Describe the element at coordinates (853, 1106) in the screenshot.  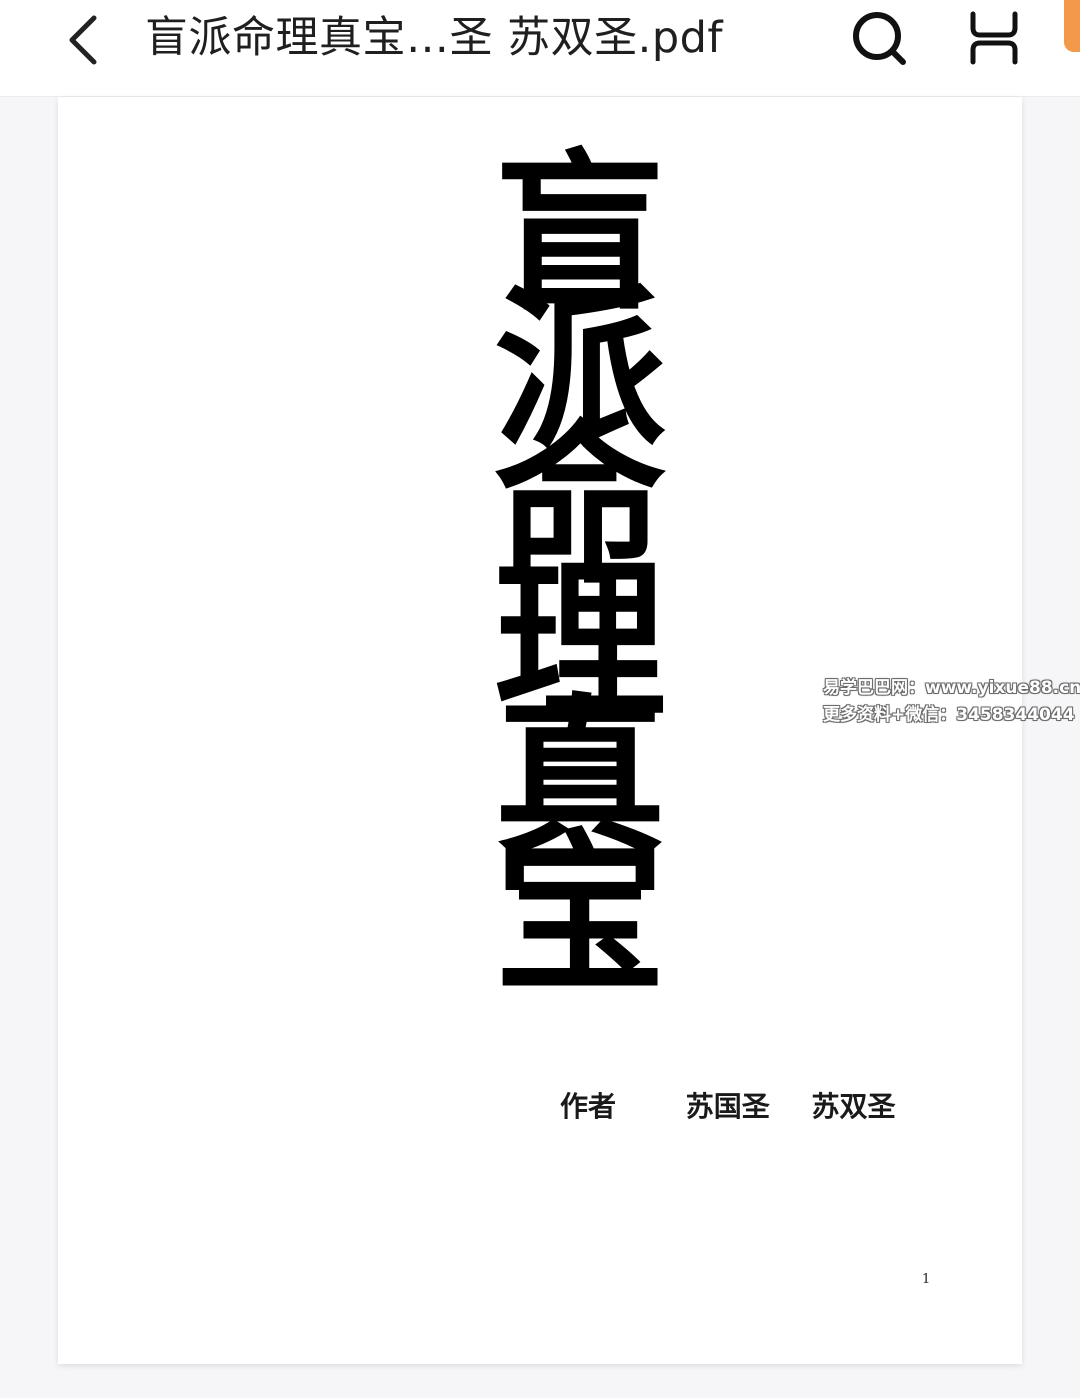
I see `author-name: 苏双圣` at that location.